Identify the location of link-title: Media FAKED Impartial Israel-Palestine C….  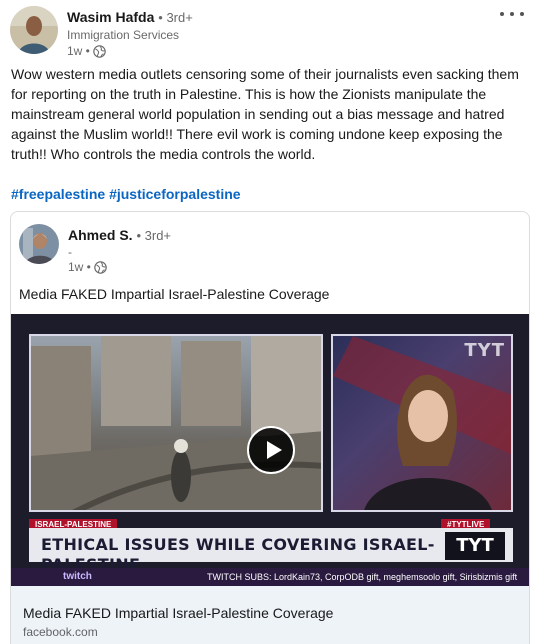
(178, 613).